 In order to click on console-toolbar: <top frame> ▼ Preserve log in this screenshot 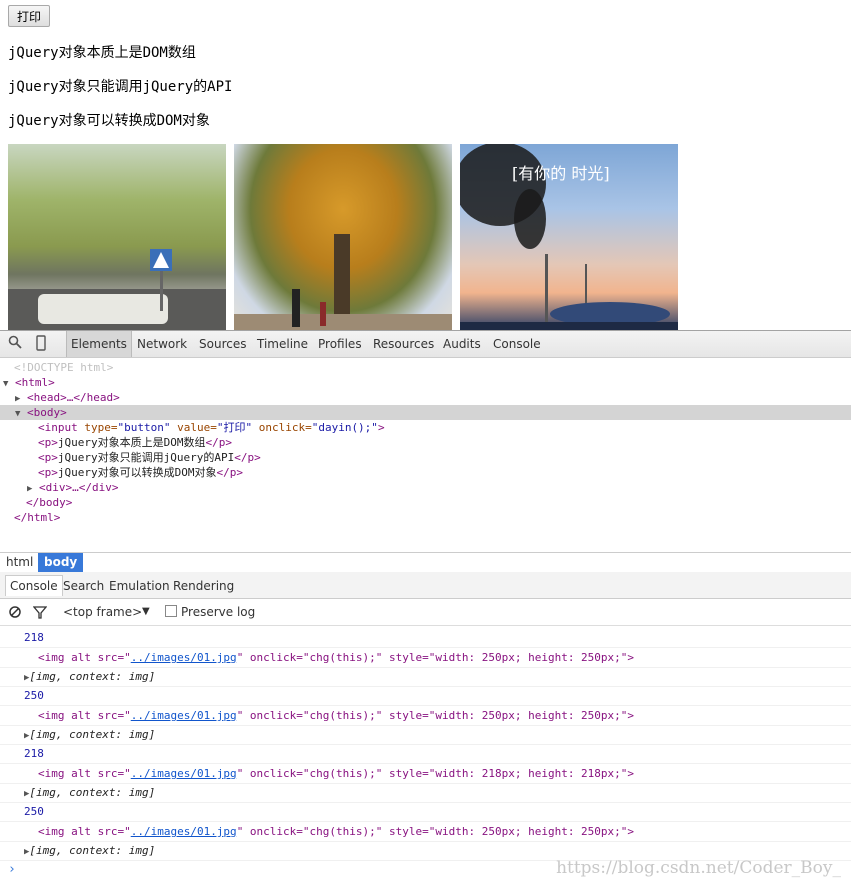, I will do `click(425, 612)`.